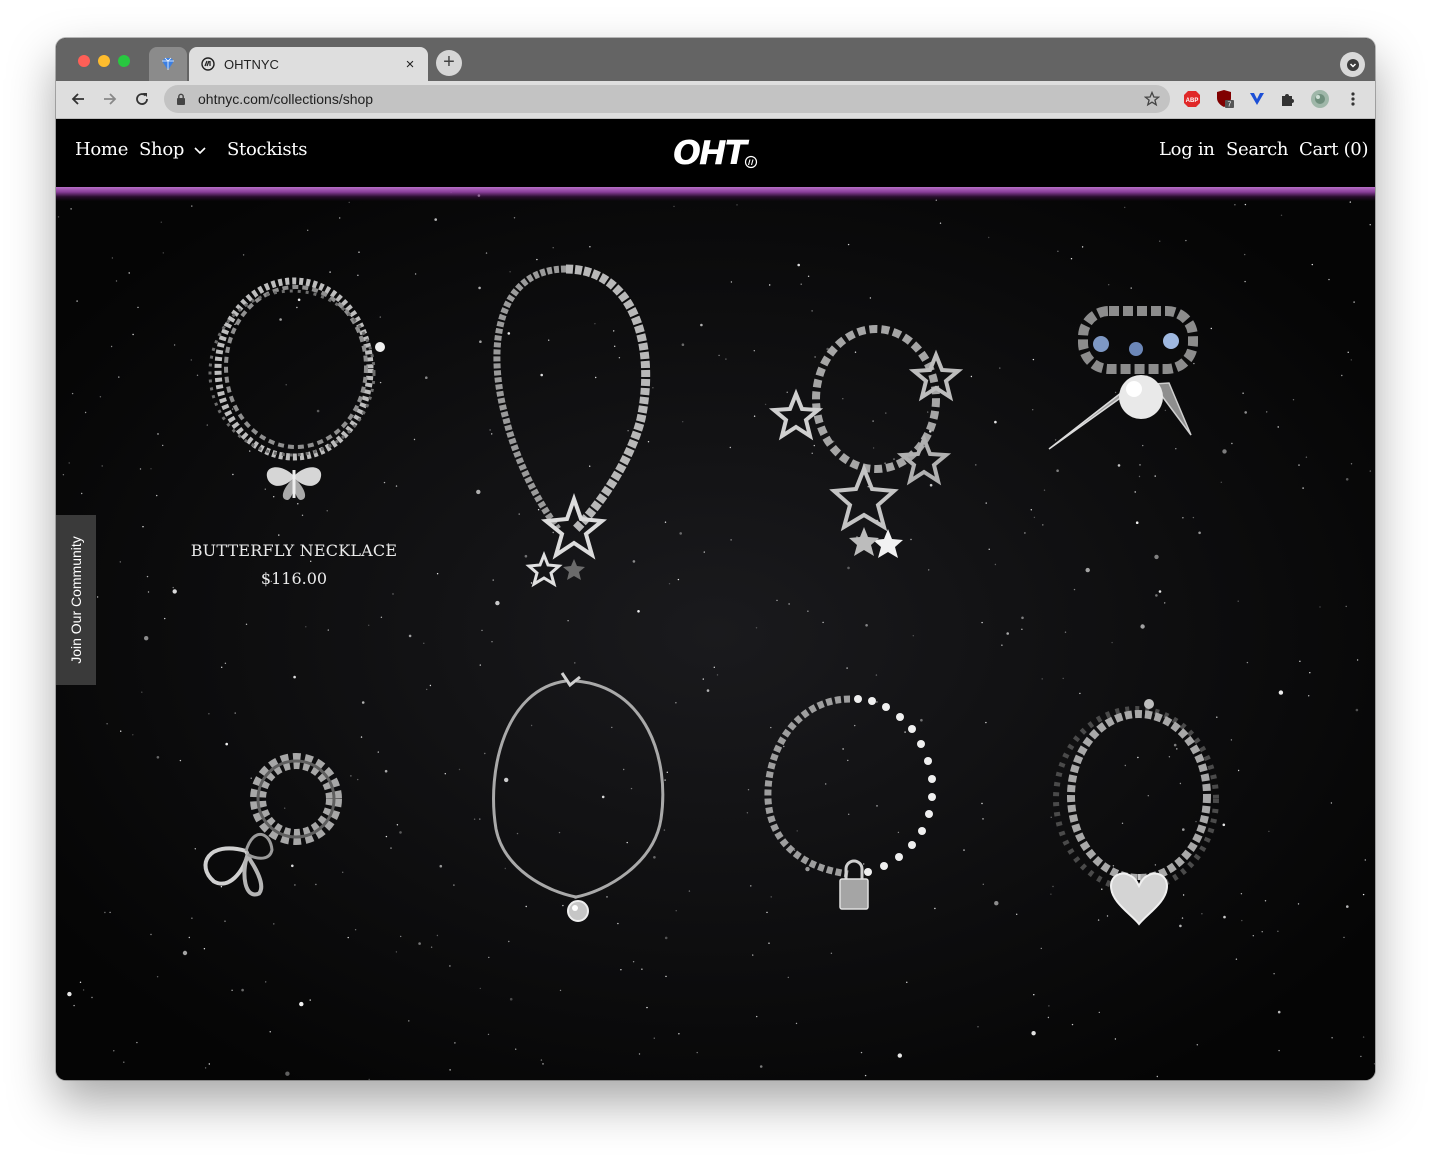  What do you see at coordinates (850, 802) in the screenshot?
I see `pearl-lock-bracelet-icon` at bounding box center [850, 802].